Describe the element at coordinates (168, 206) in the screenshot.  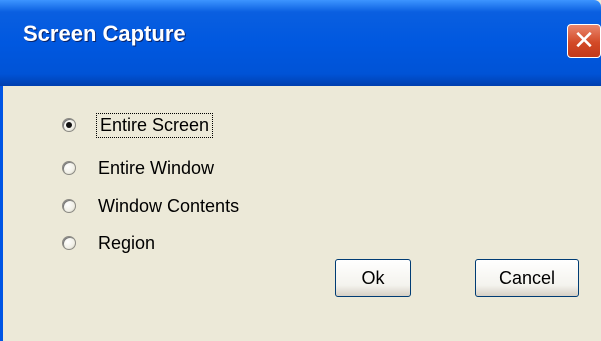
I see `option-label: Window Contents` at that location.